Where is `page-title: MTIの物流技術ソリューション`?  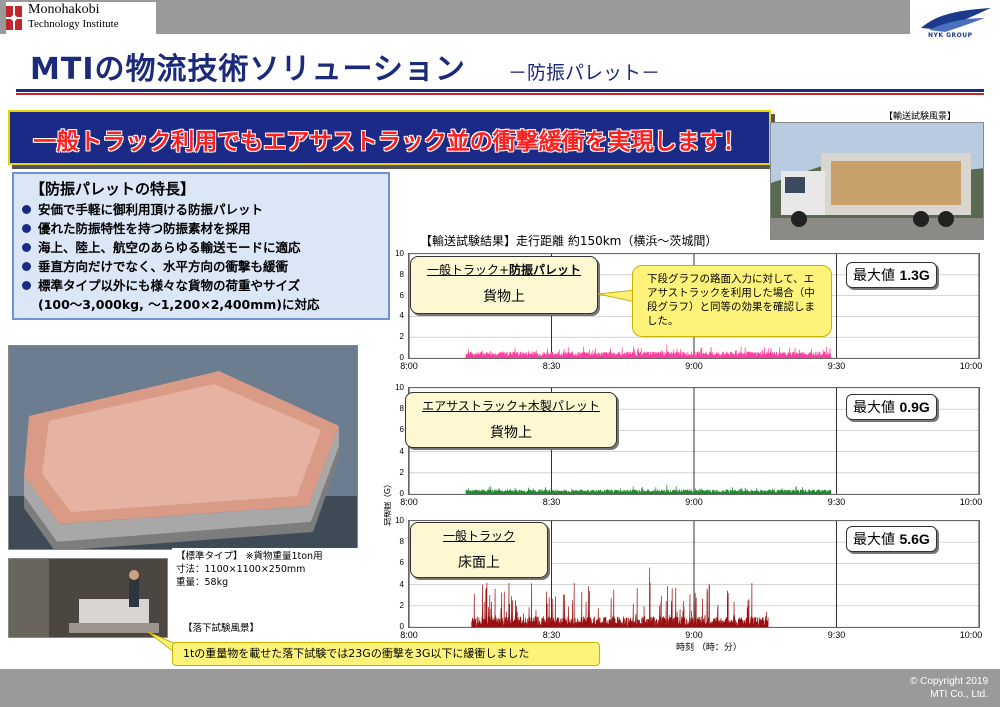
page-title: MTIの物流技術ソリューション is located at coordinates (248, 69).